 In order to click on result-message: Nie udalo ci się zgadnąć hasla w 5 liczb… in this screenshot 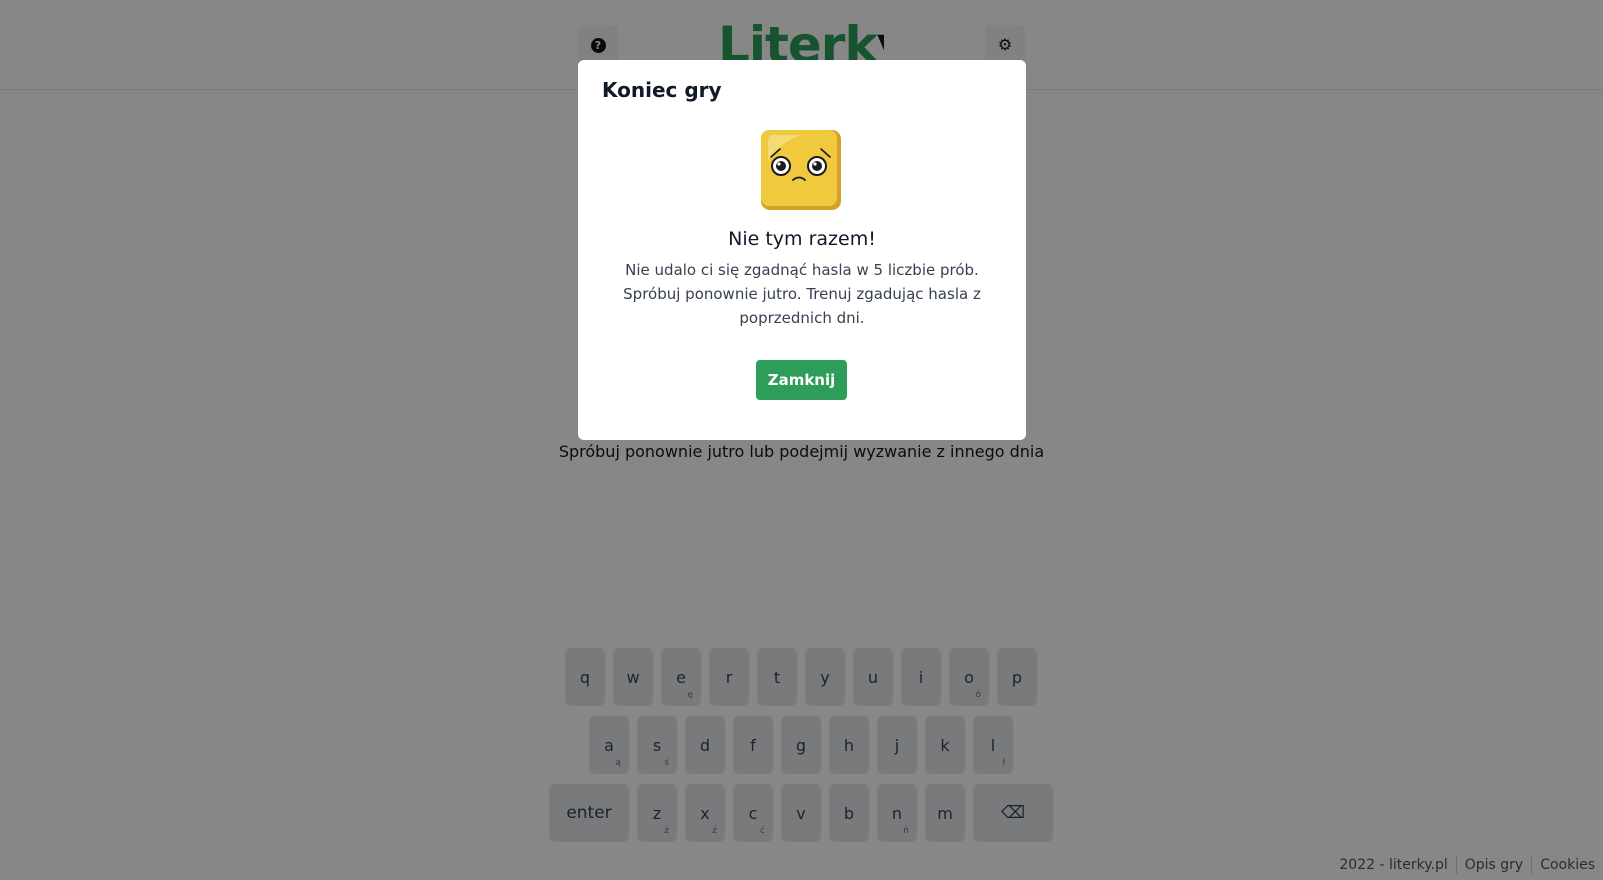, I will do `click(802, 294)`.